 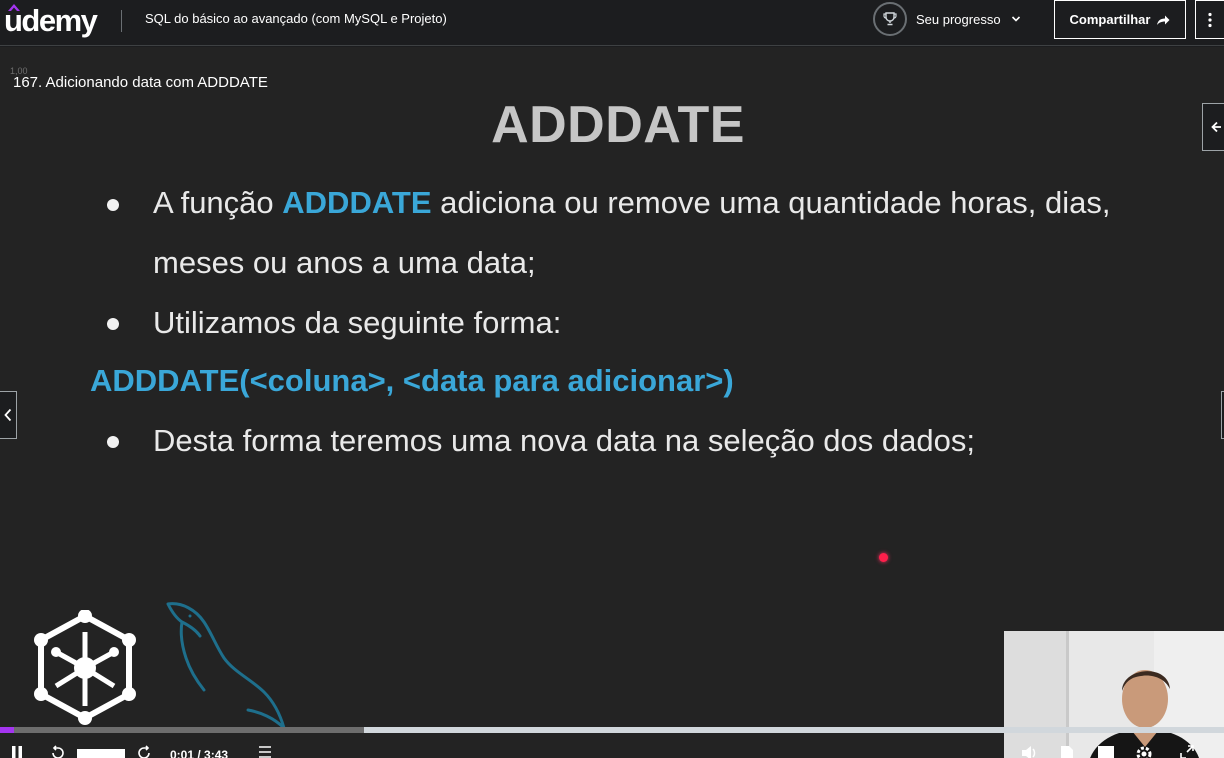 I want to click on settings-icon, so click(x=1144, y=751).